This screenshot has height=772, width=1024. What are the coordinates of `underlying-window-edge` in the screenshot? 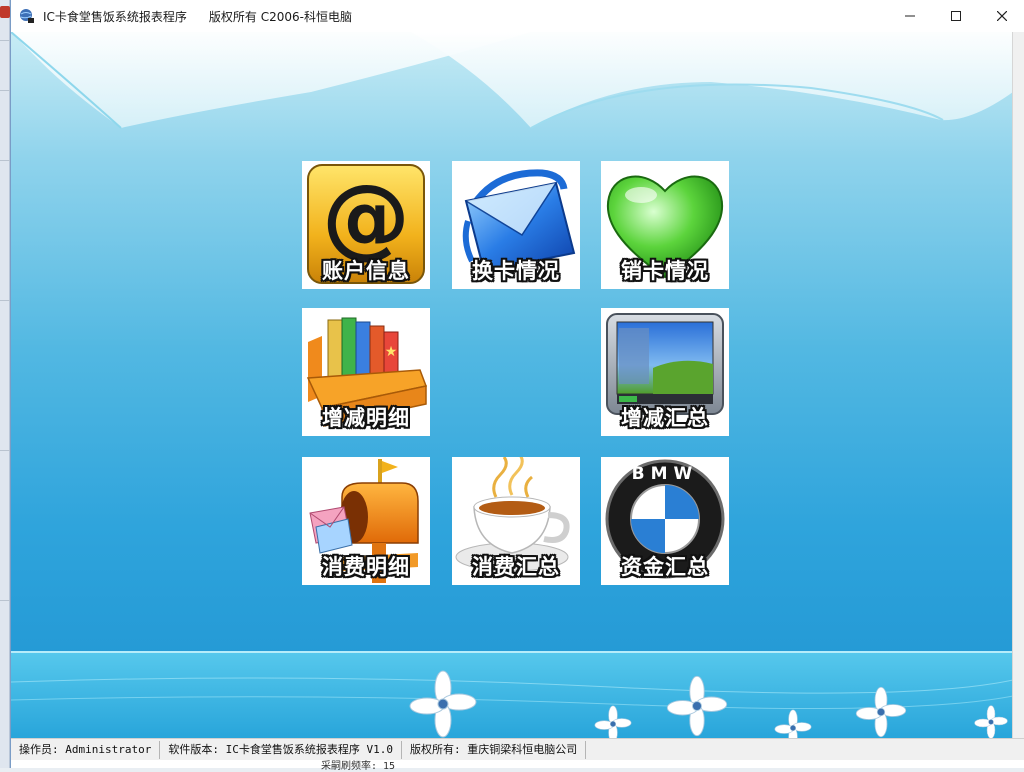 It's located at (517, 764).